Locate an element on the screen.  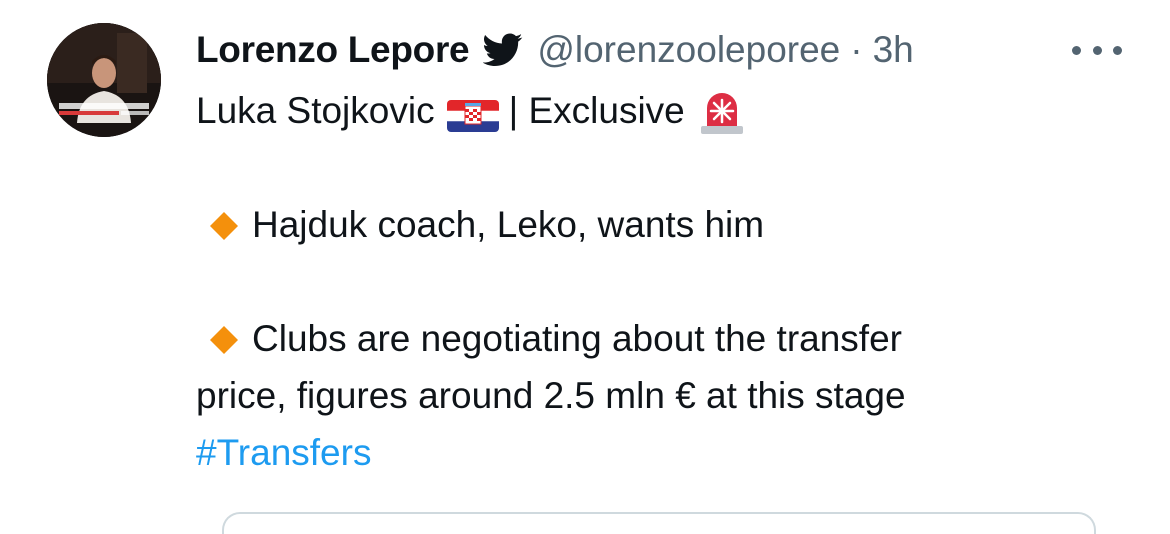
player-name-text: Luka Stojkovic is located at coordinates (315, 110).